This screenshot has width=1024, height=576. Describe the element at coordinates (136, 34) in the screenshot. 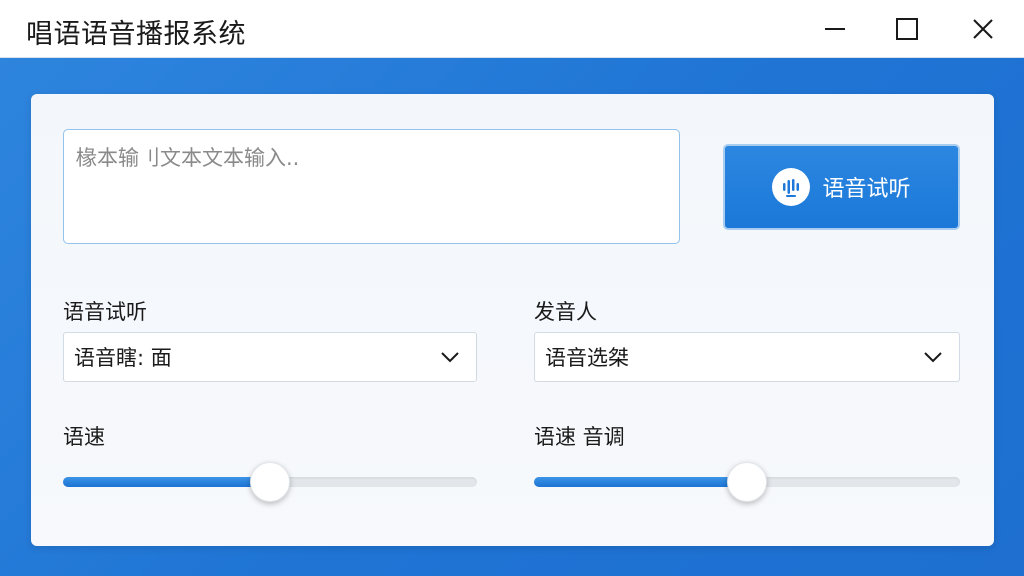

I see `window-title: 唱语语音播报系统` at that location.